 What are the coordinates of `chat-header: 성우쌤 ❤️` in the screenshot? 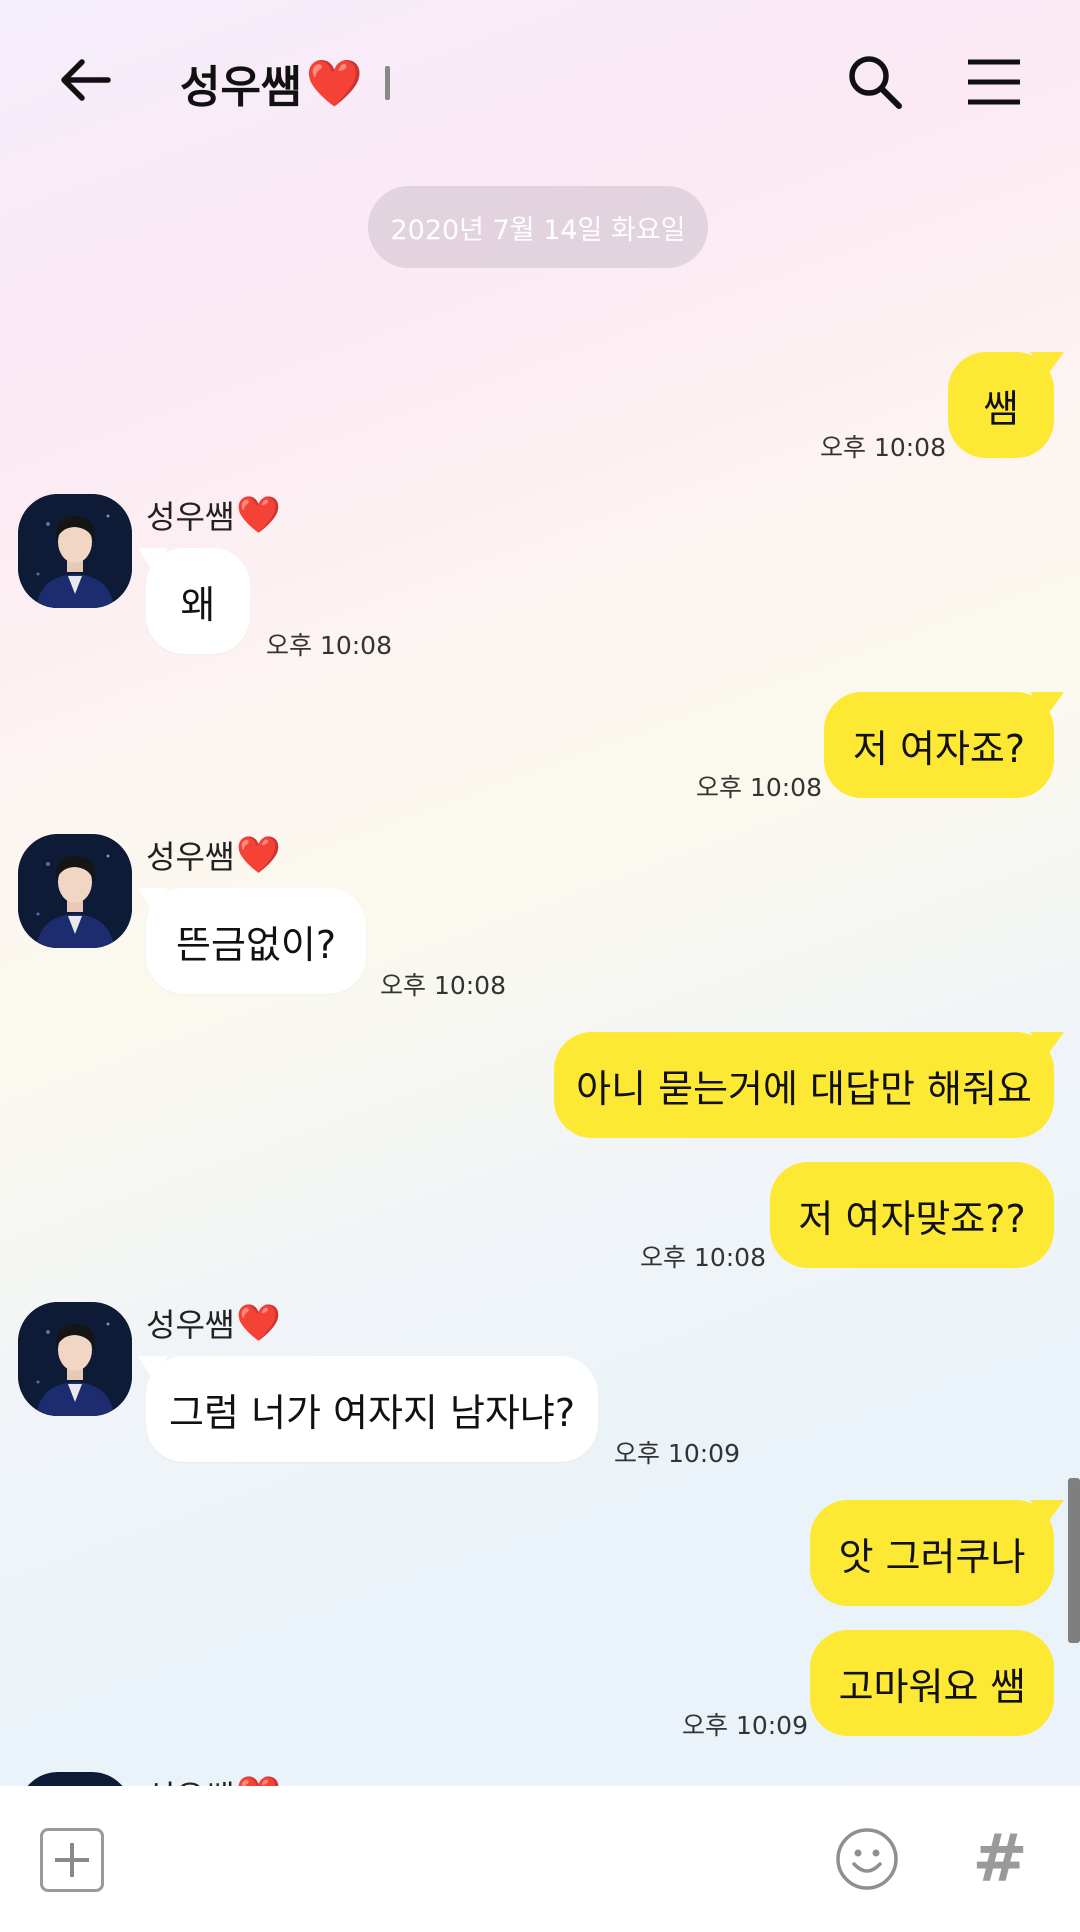 It's located at (540, 85).